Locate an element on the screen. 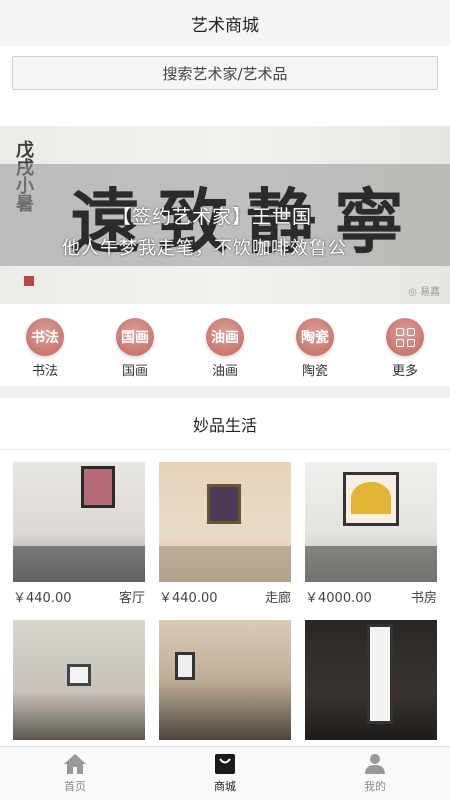 This screenshot has height=800, width=450. tab-label: 我的 is located at coordinates (375, 786).